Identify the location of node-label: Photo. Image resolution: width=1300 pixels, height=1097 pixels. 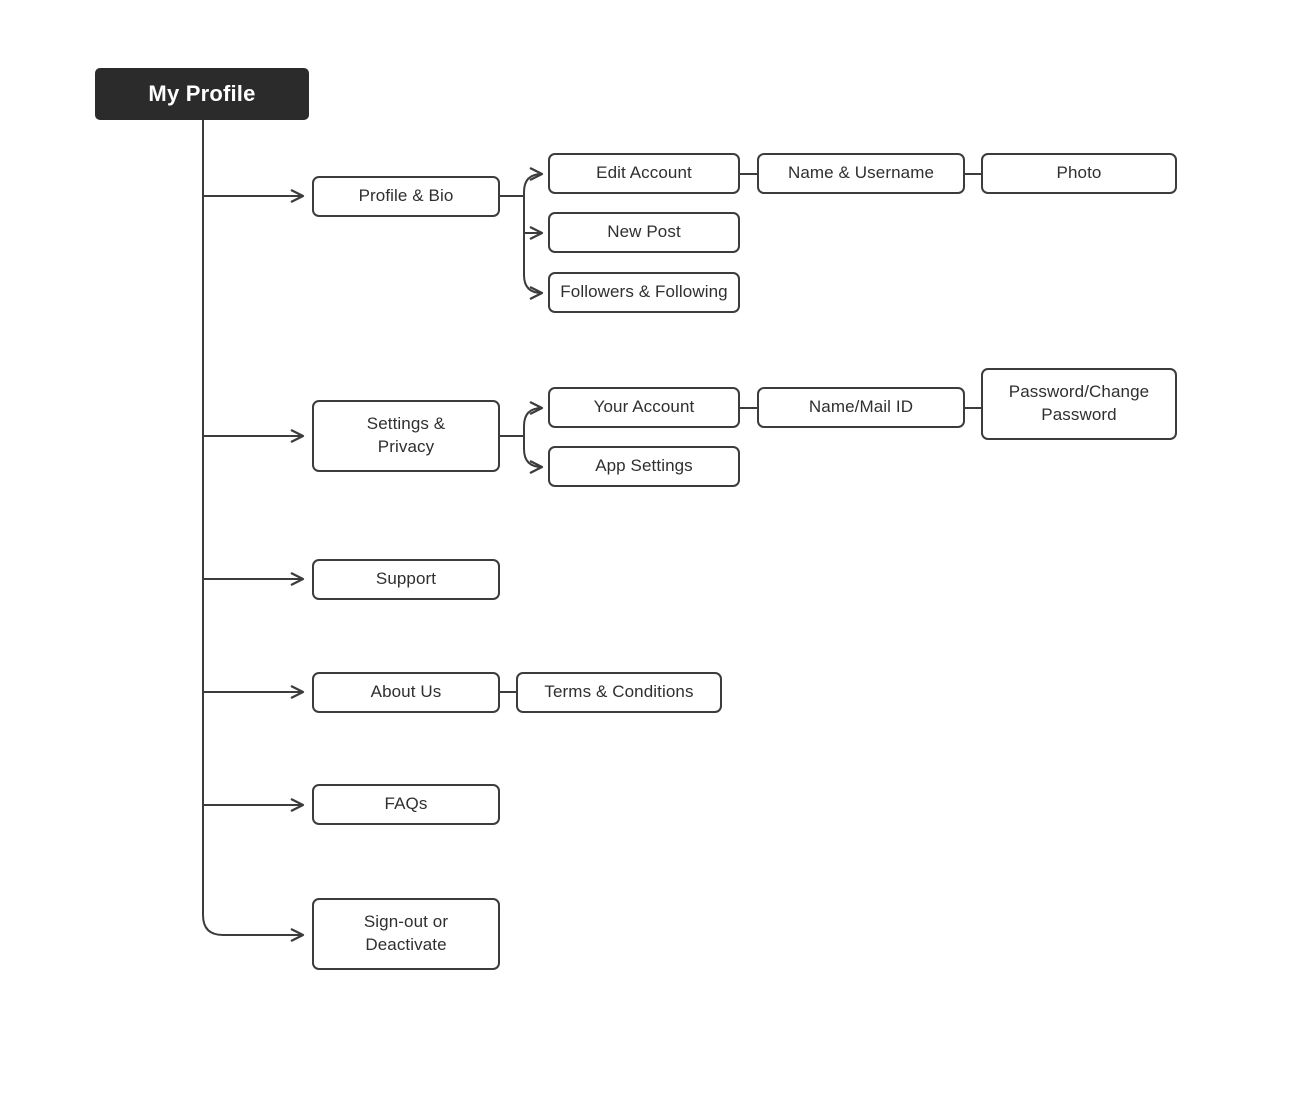
(1079, 173).